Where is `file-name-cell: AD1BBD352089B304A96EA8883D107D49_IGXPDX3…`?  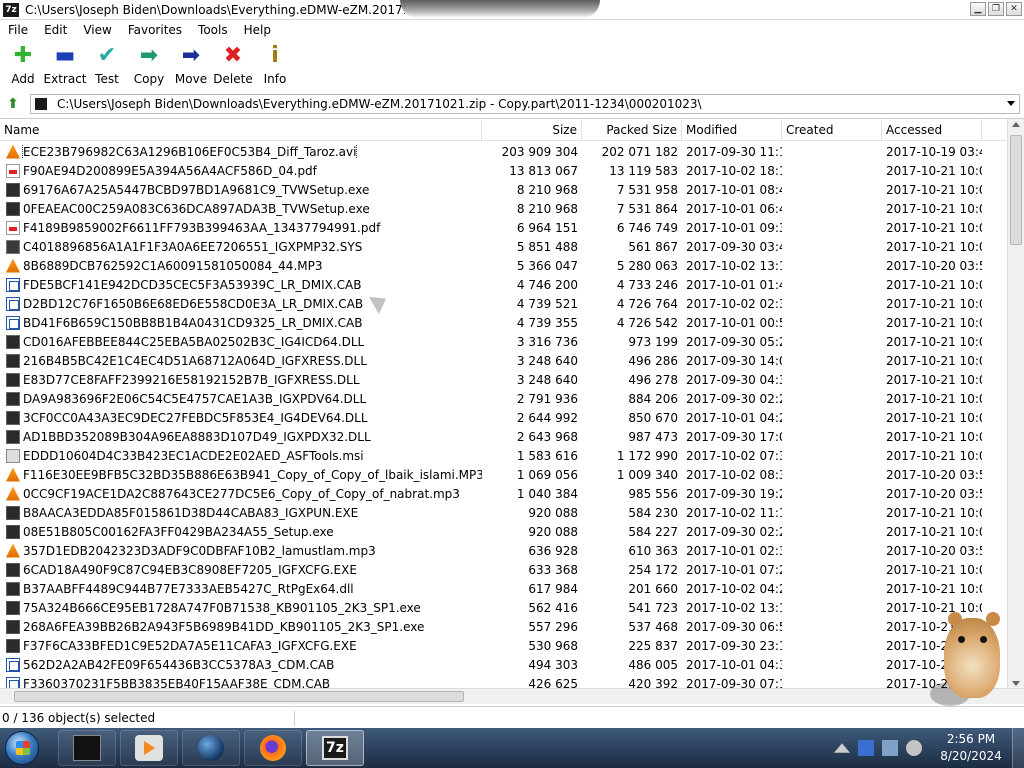
file-name-cell: AD1BBD352089B304A96EA8883D107D49_IGXPDX3… is located at coordinates (241, 436).